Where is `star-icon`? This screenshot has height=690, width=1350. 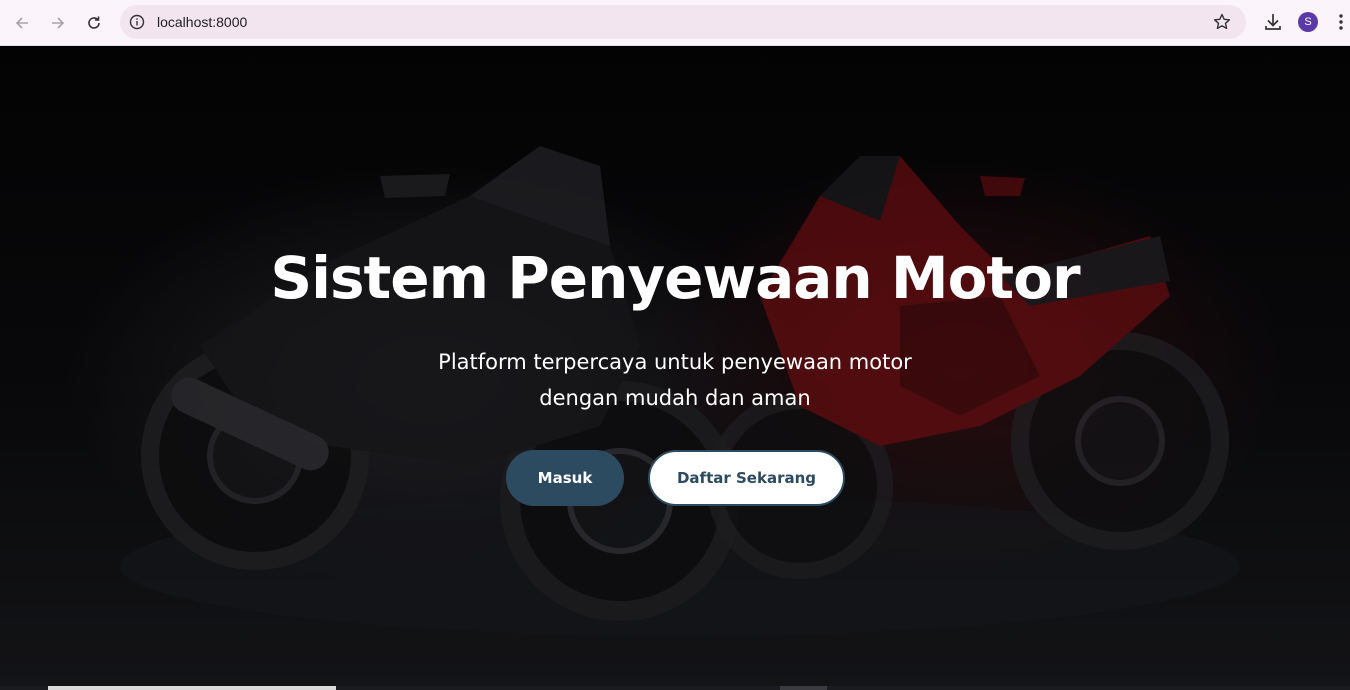
star-icon is located at coordinates (1222, 22).